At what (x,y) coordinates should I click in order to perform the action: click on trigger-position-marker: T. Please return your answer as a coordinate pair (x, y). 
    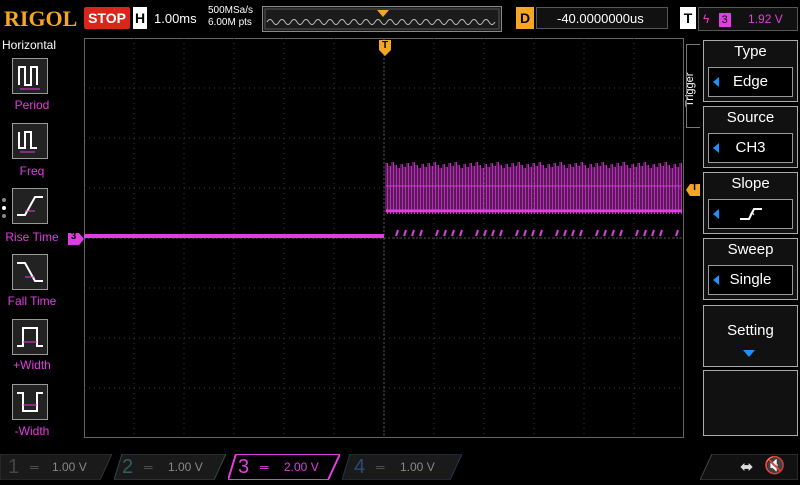
    Looking at the image, I should click on (385, 48).